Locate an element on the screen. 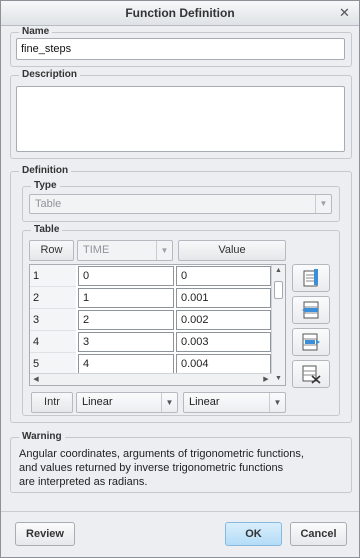 This screenshot has height=558, width=360. table-row: 2 1 0.001 is located at coordinates (150, 298).